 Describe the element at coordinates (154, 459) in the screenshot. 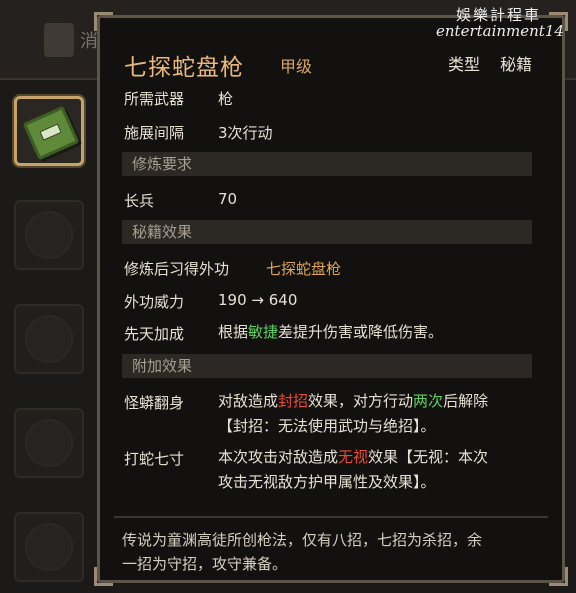

I see `skill-name: 打蛇七寸` at that location.